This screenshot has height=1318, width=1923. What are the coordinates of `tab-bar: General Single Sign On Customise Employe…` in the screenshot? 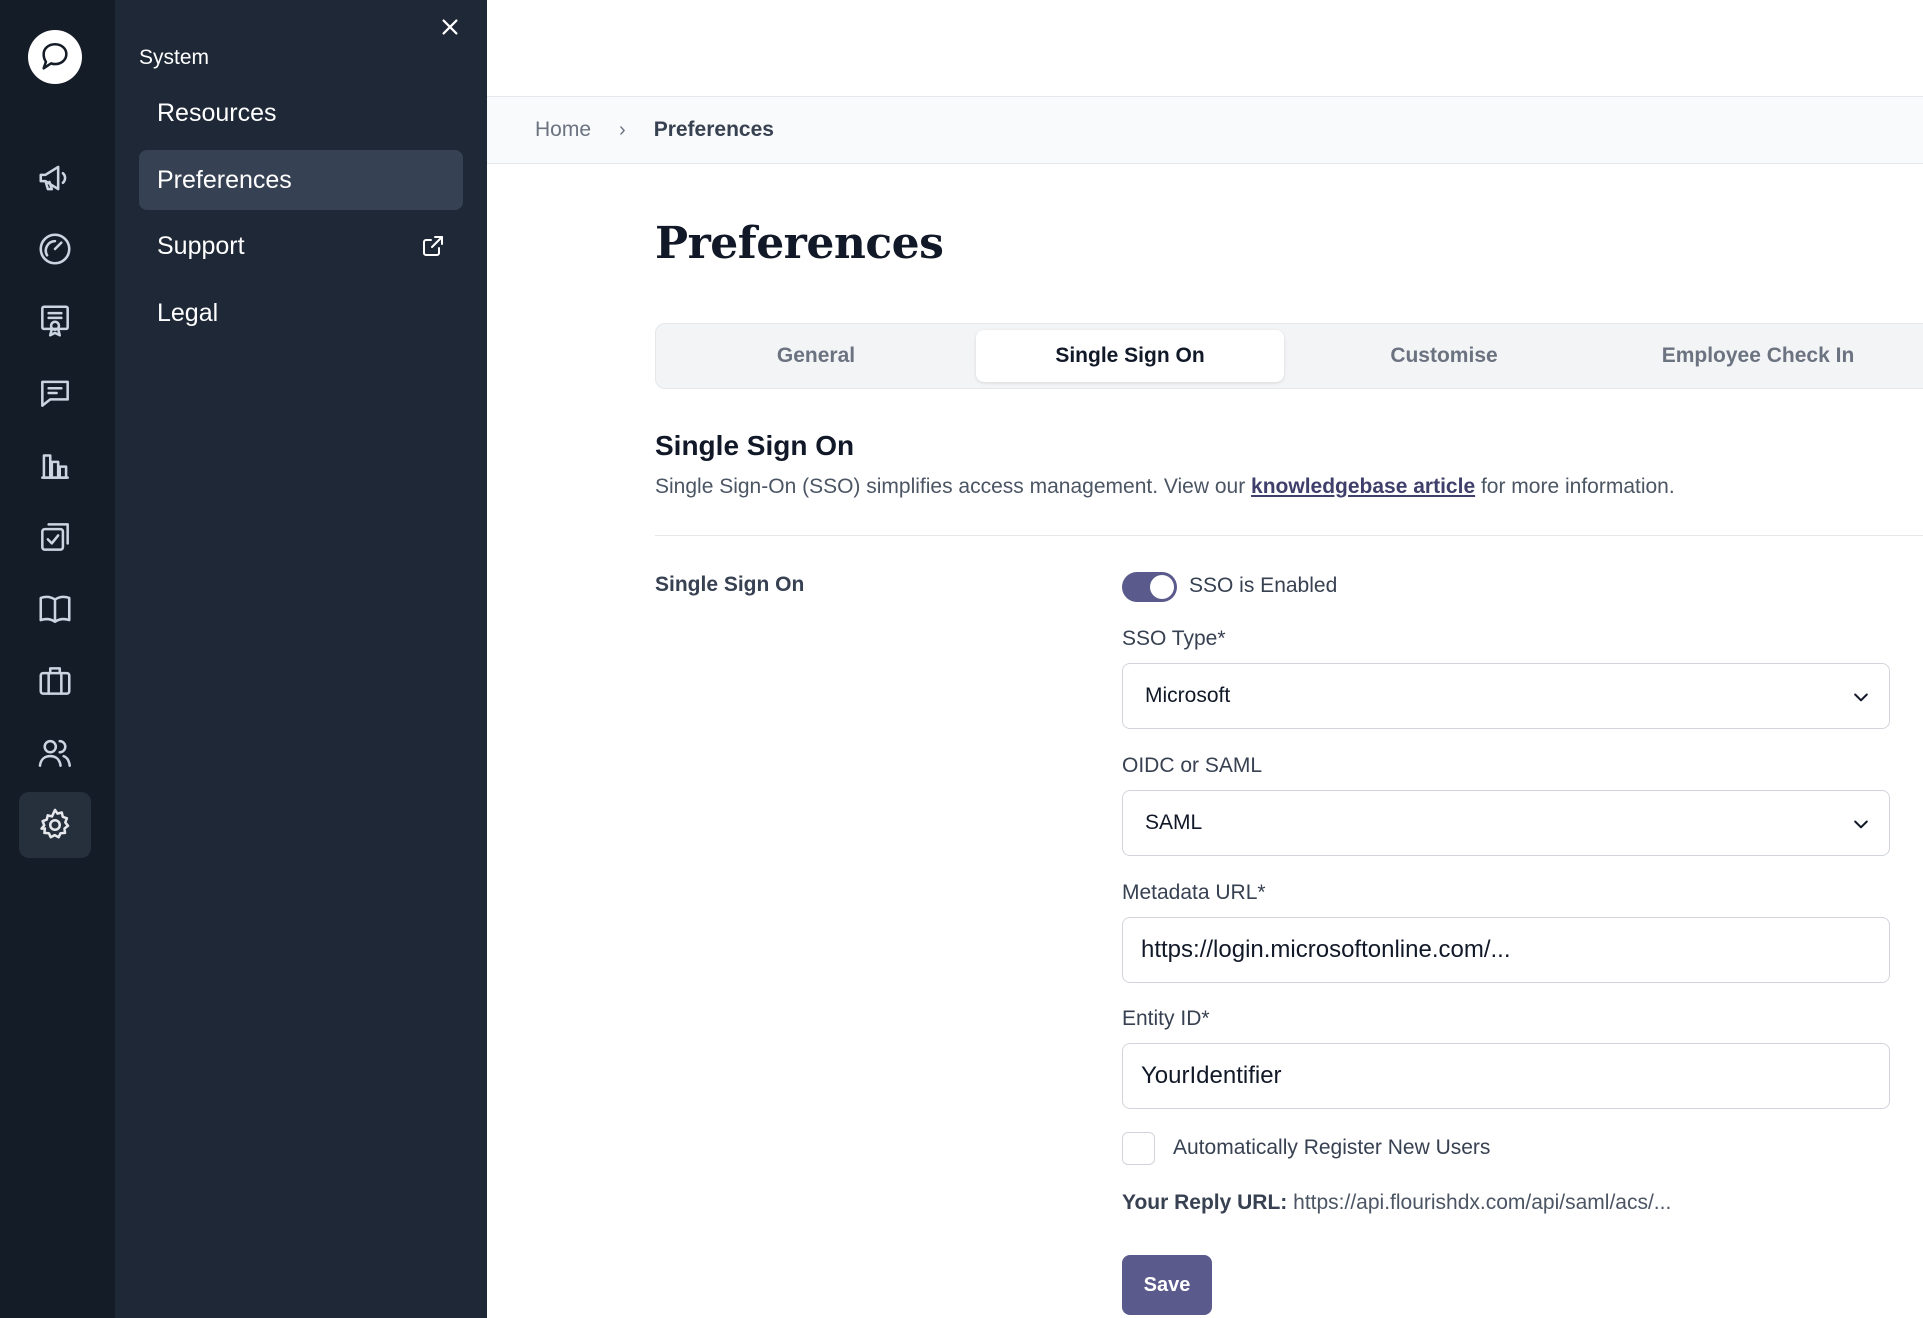 It's located at (1289, 356).